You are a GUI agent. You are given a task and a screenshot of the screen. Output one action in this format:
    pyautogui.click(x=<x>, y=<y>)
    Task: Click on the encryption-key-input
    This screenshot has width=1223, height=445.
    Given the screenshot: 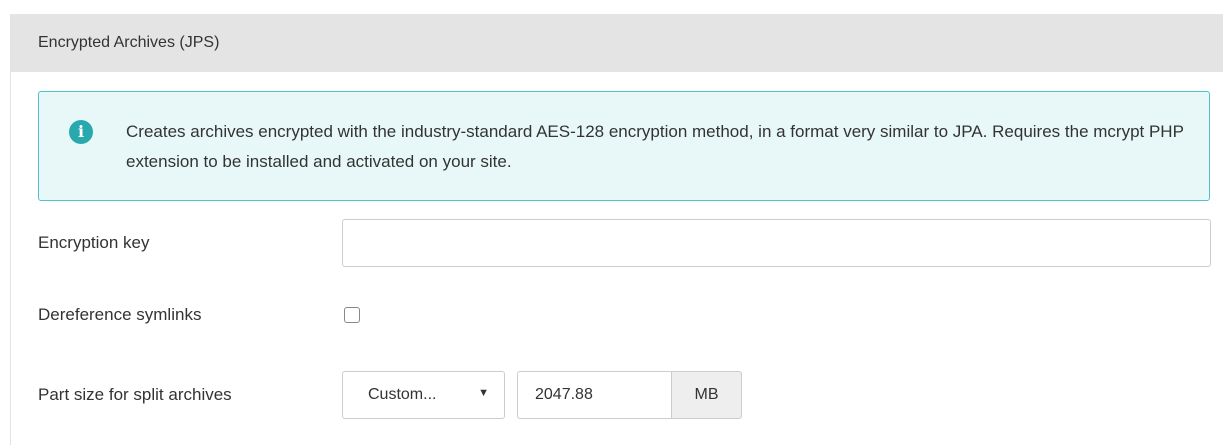 What is the action you would take?
    pyautogui.click(x=776, y=243)
    